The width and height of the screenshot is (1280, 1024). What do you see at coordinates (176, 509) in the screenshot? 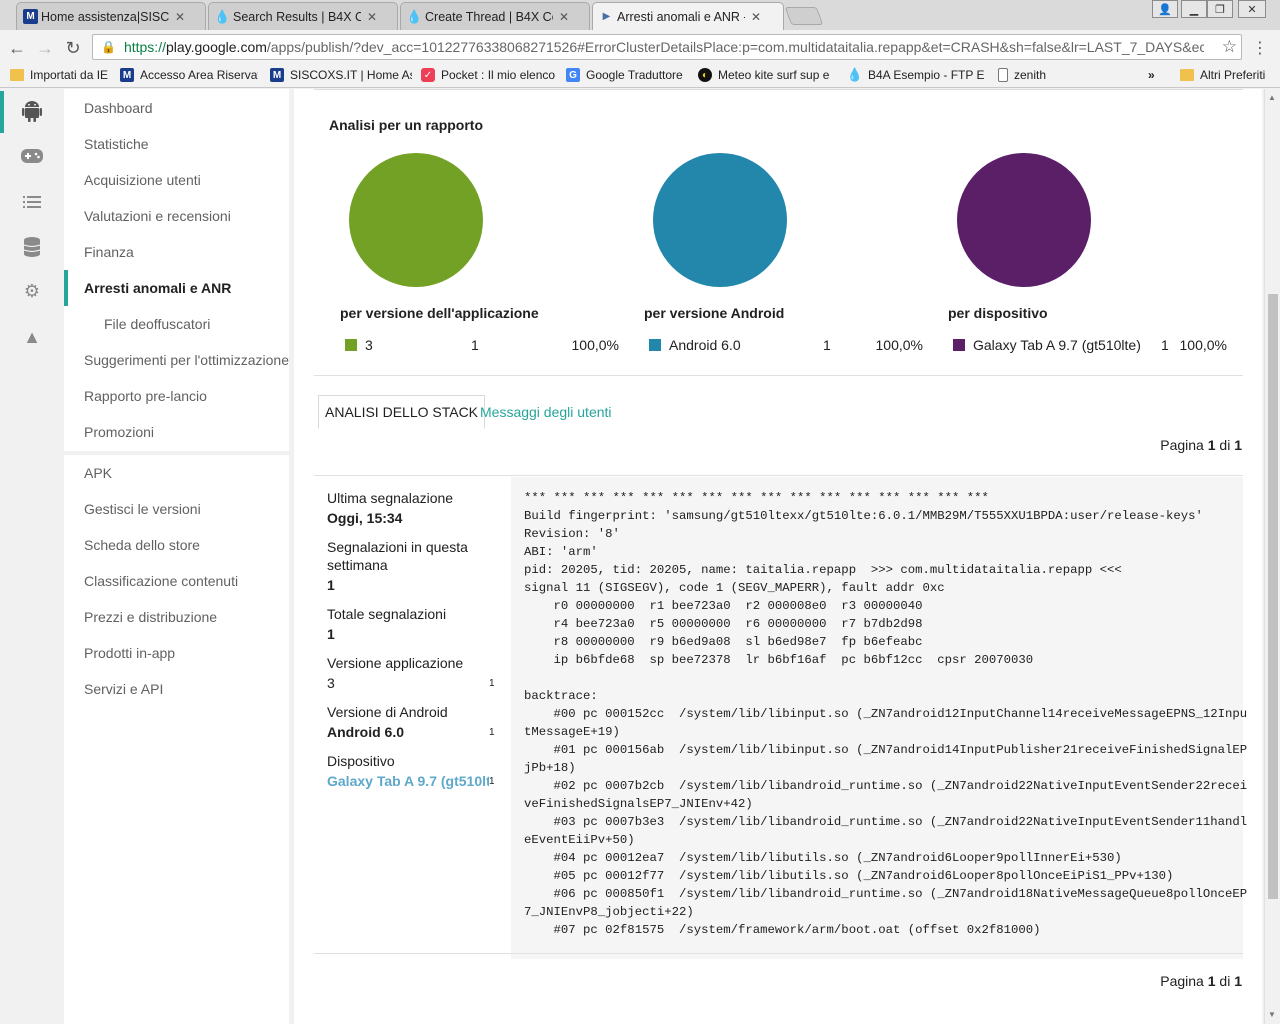
I see `sidebar-item-manage-releases: Gestisci le versioni` at bounding box center [176, 509].